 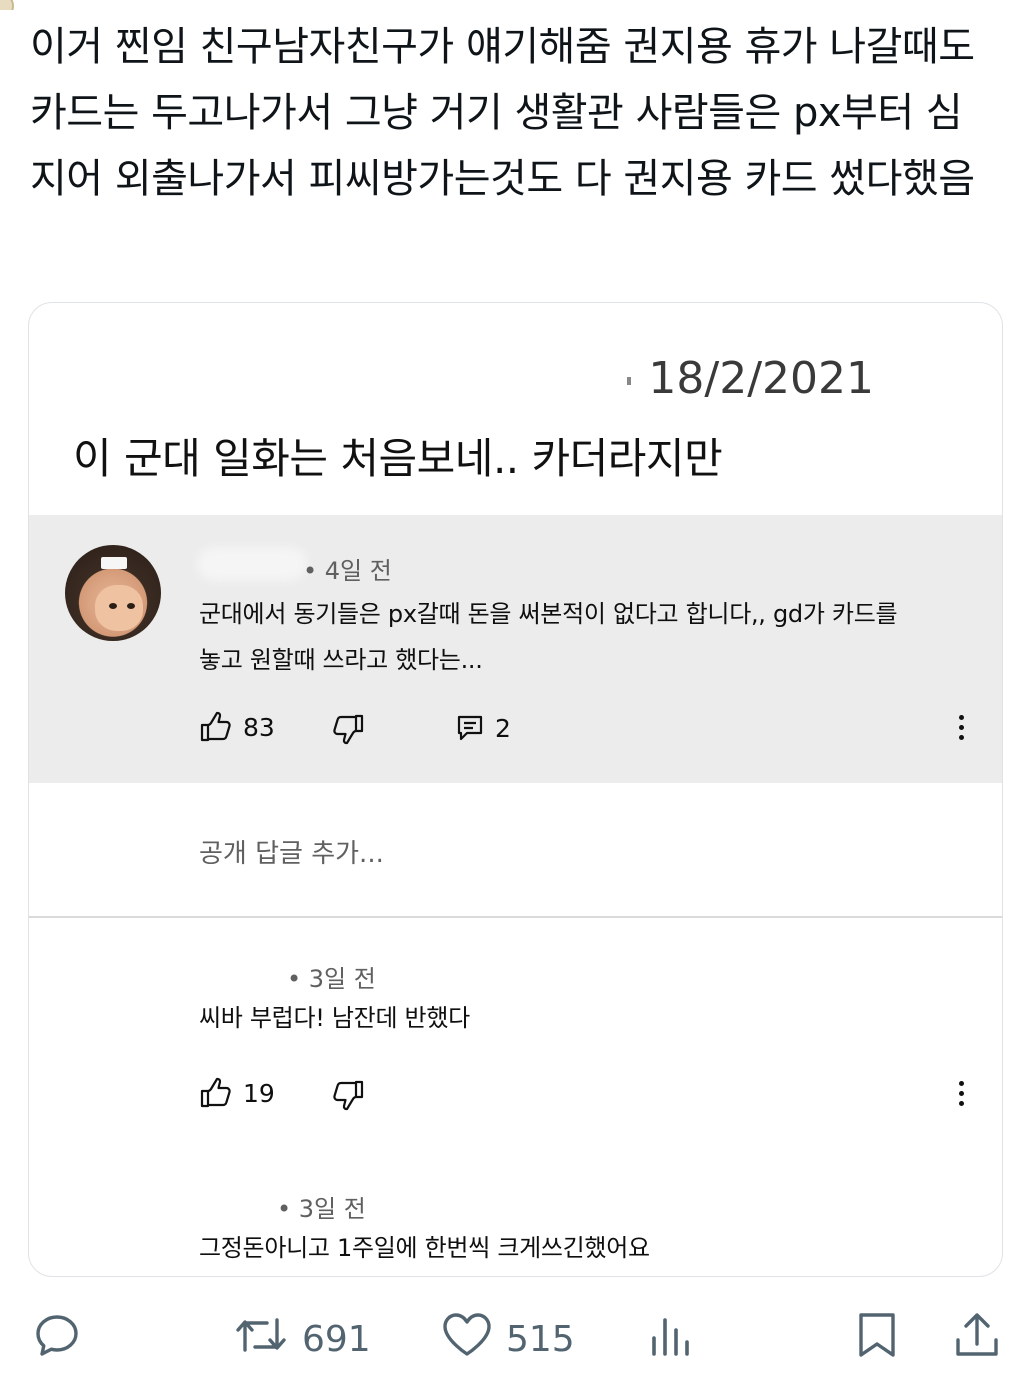 I want to click on bookmark-icon, so click(x=877, y=1339).